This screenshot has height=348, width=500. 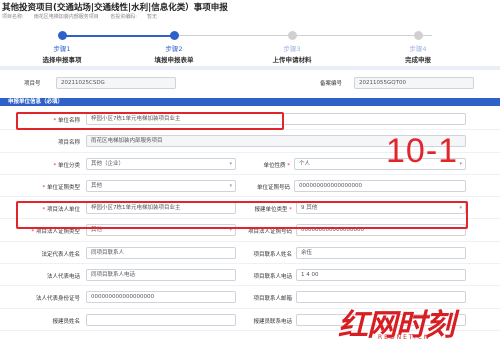 What do you see at coordinates (174, 35) in the screenshot?
I see `step-2-dot` at bounding box center [174, 35].